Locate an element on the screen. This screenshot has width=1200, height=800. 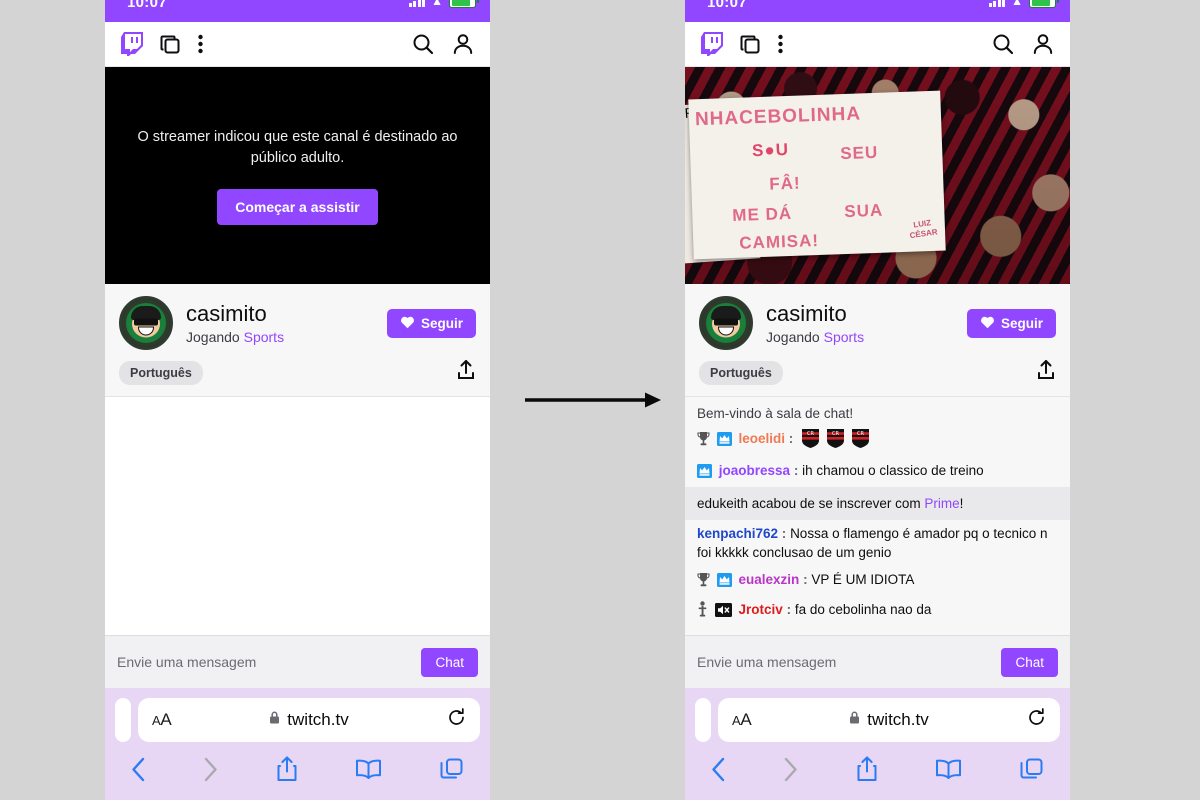
sub-notice-text: edukeith acabou de se inscrever com is located at coordinates (811, 503).